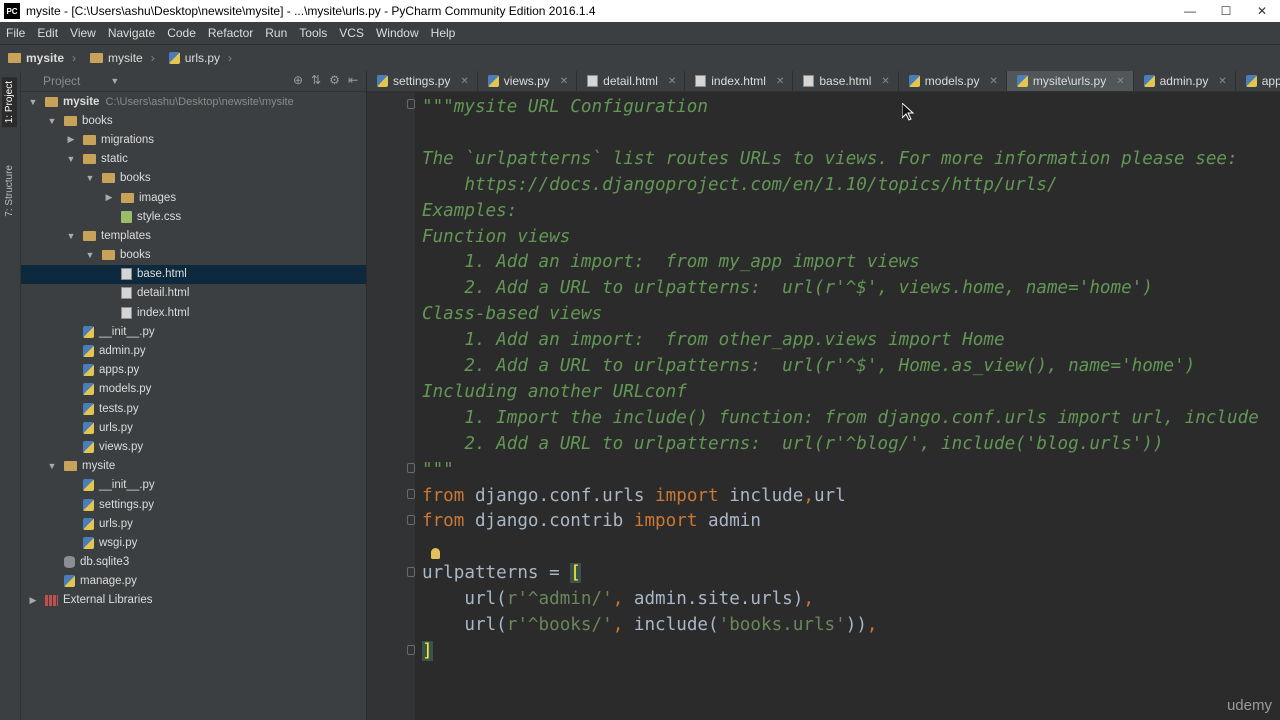 The height and width of the screenshot is (720, 1280). What do you see at coordinates (199, 58) in the screenshot?
I see `breadcrumb-item-file: urls.py ›` at bounding box center [199, 58].